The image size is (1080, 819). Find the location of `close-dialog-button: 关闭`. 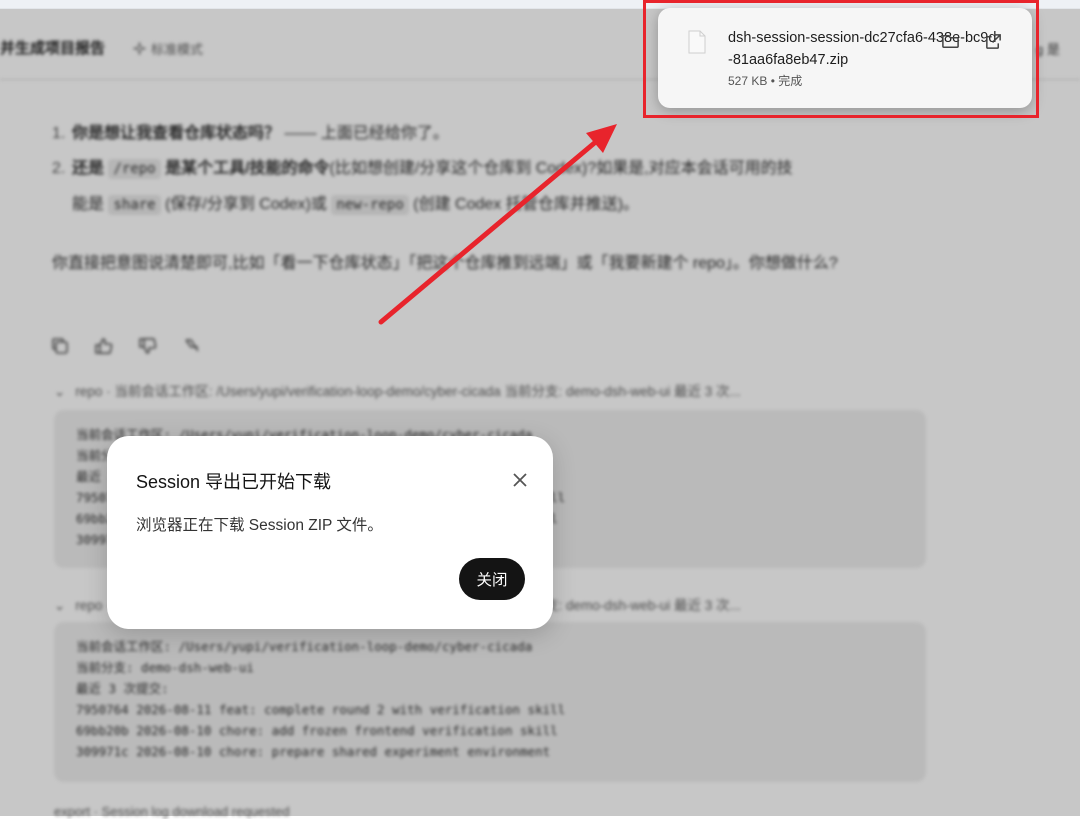

close-dialog-button: 关闭 is located at coordinates (492, 579).